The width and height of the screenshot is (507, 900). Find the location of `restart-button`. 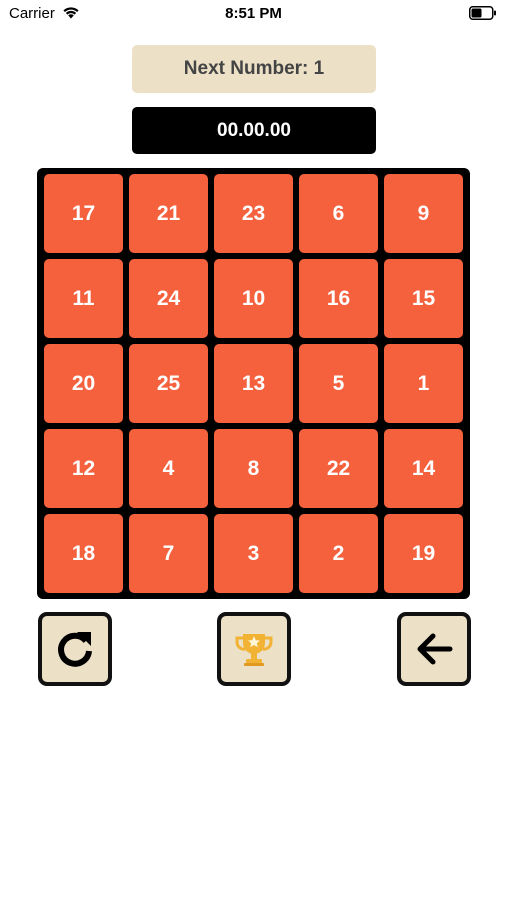

restart-button is located at coordinates (75, 649).